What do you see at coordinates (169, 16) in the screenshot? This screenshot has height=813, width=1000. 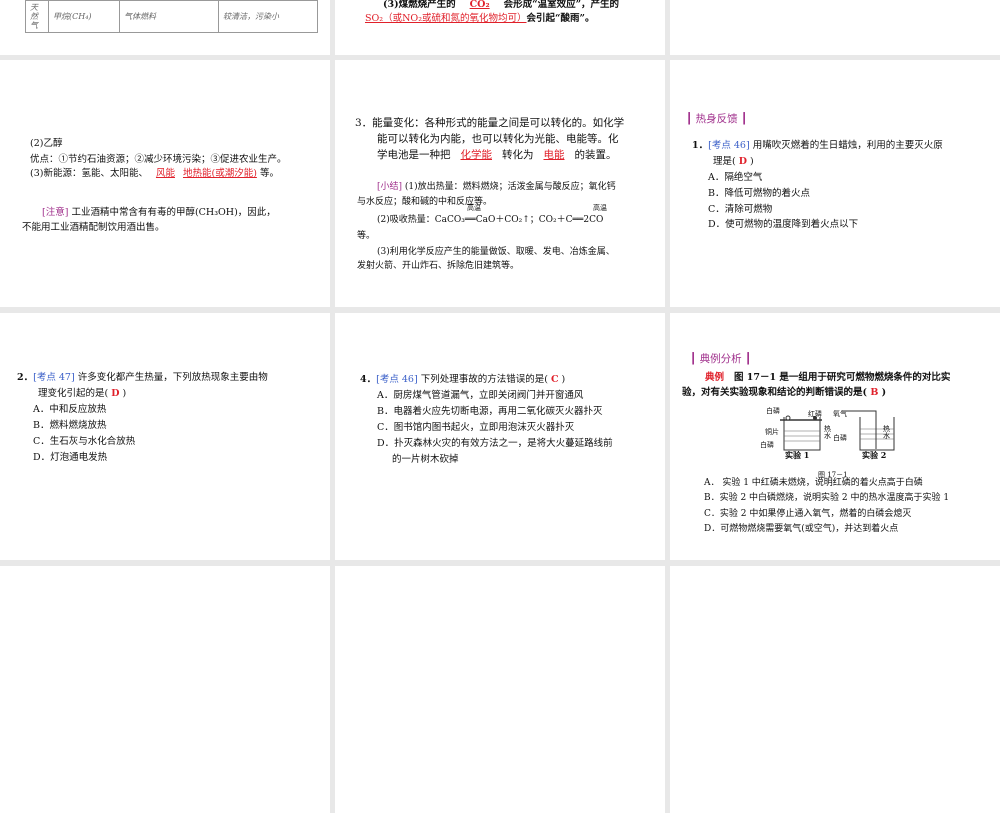 I see `table-cell: 气体燃料` at bounding box center [169, 16].